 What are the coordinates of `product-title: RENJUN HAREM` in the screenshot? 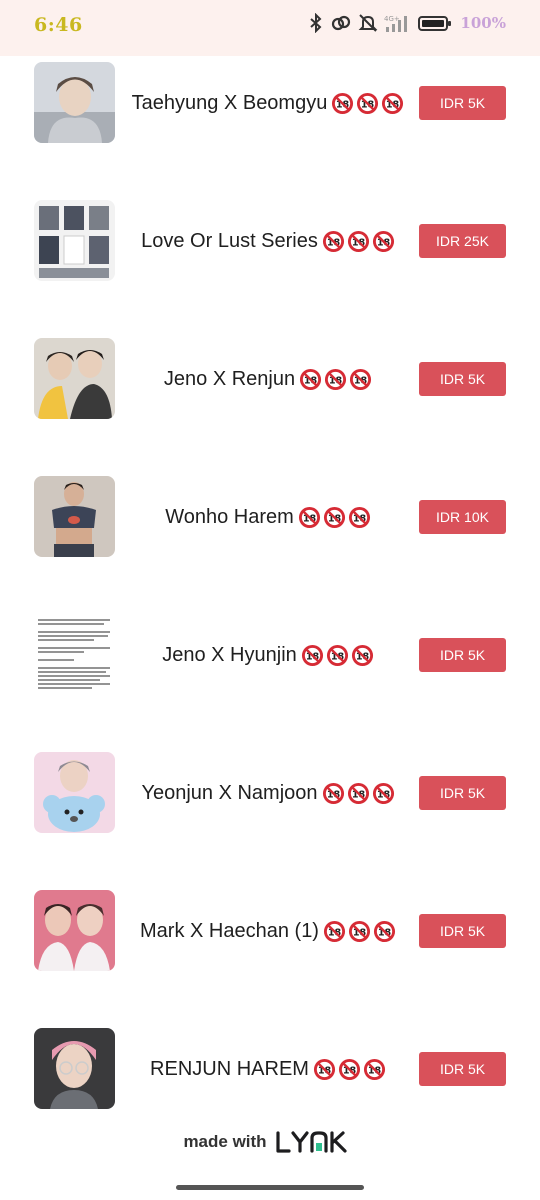 It's located at (229, 1068).